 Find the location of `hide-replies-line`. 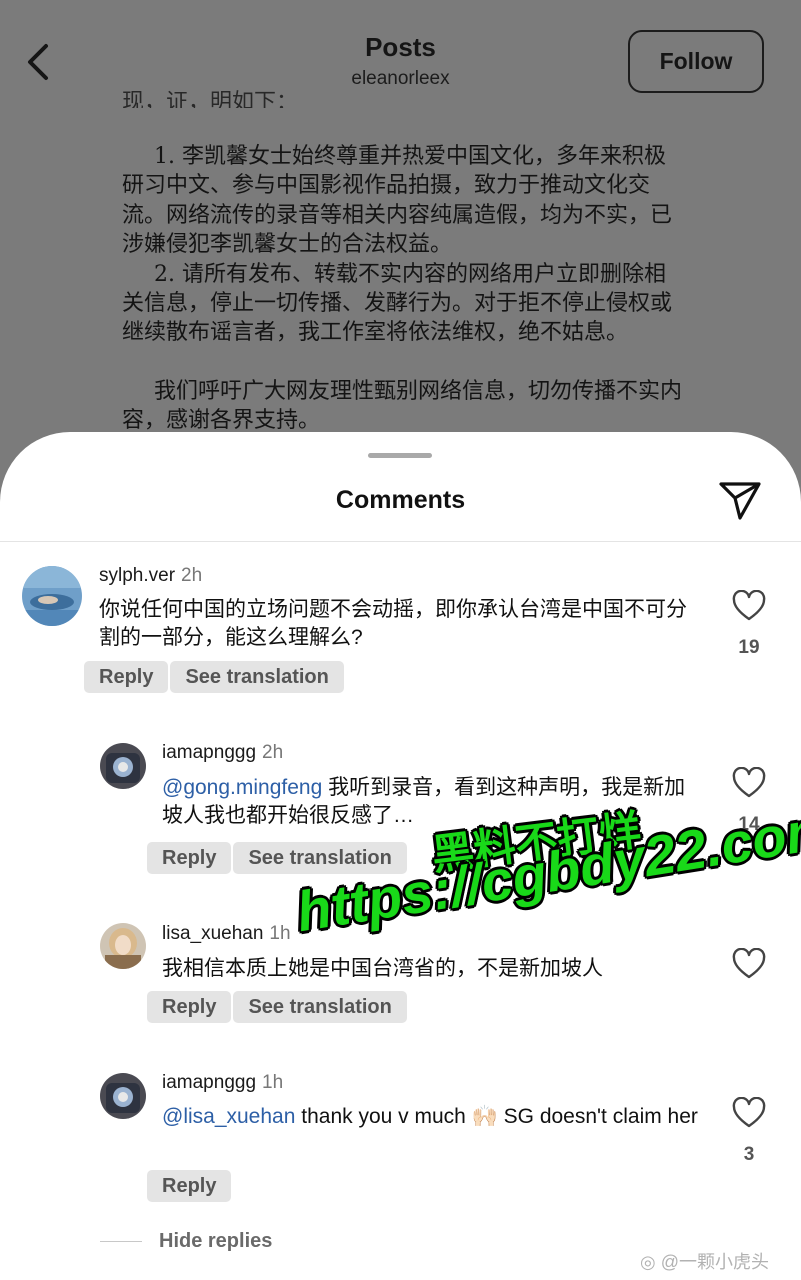

hide-replies-line is located at coordinates (121, 1241).